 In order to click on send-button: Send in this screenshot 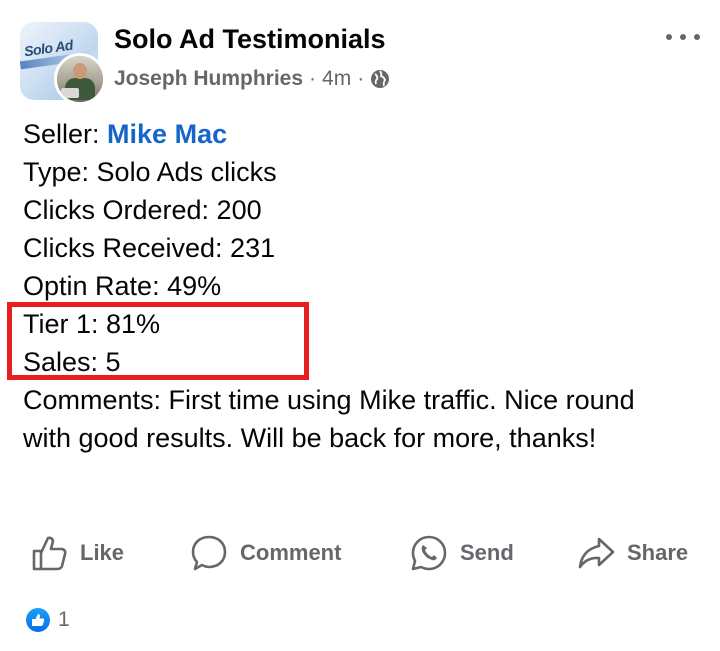, I will do `click(462, 553)`.